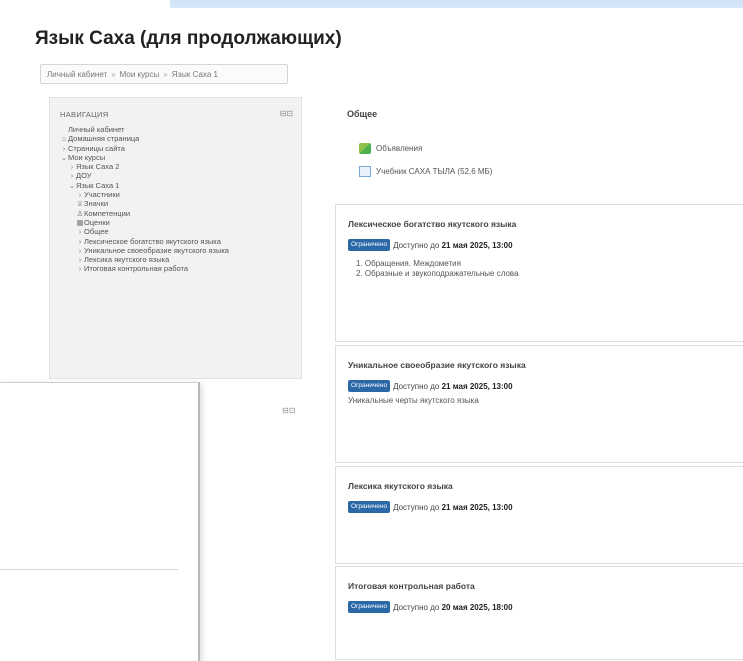 The height and width of the screenshot is (661, 743). Describe the element at coordinates (437, 273) in the screenshot. I see `summary-item: 2. Образные и звукоподражательные слова` at that location.